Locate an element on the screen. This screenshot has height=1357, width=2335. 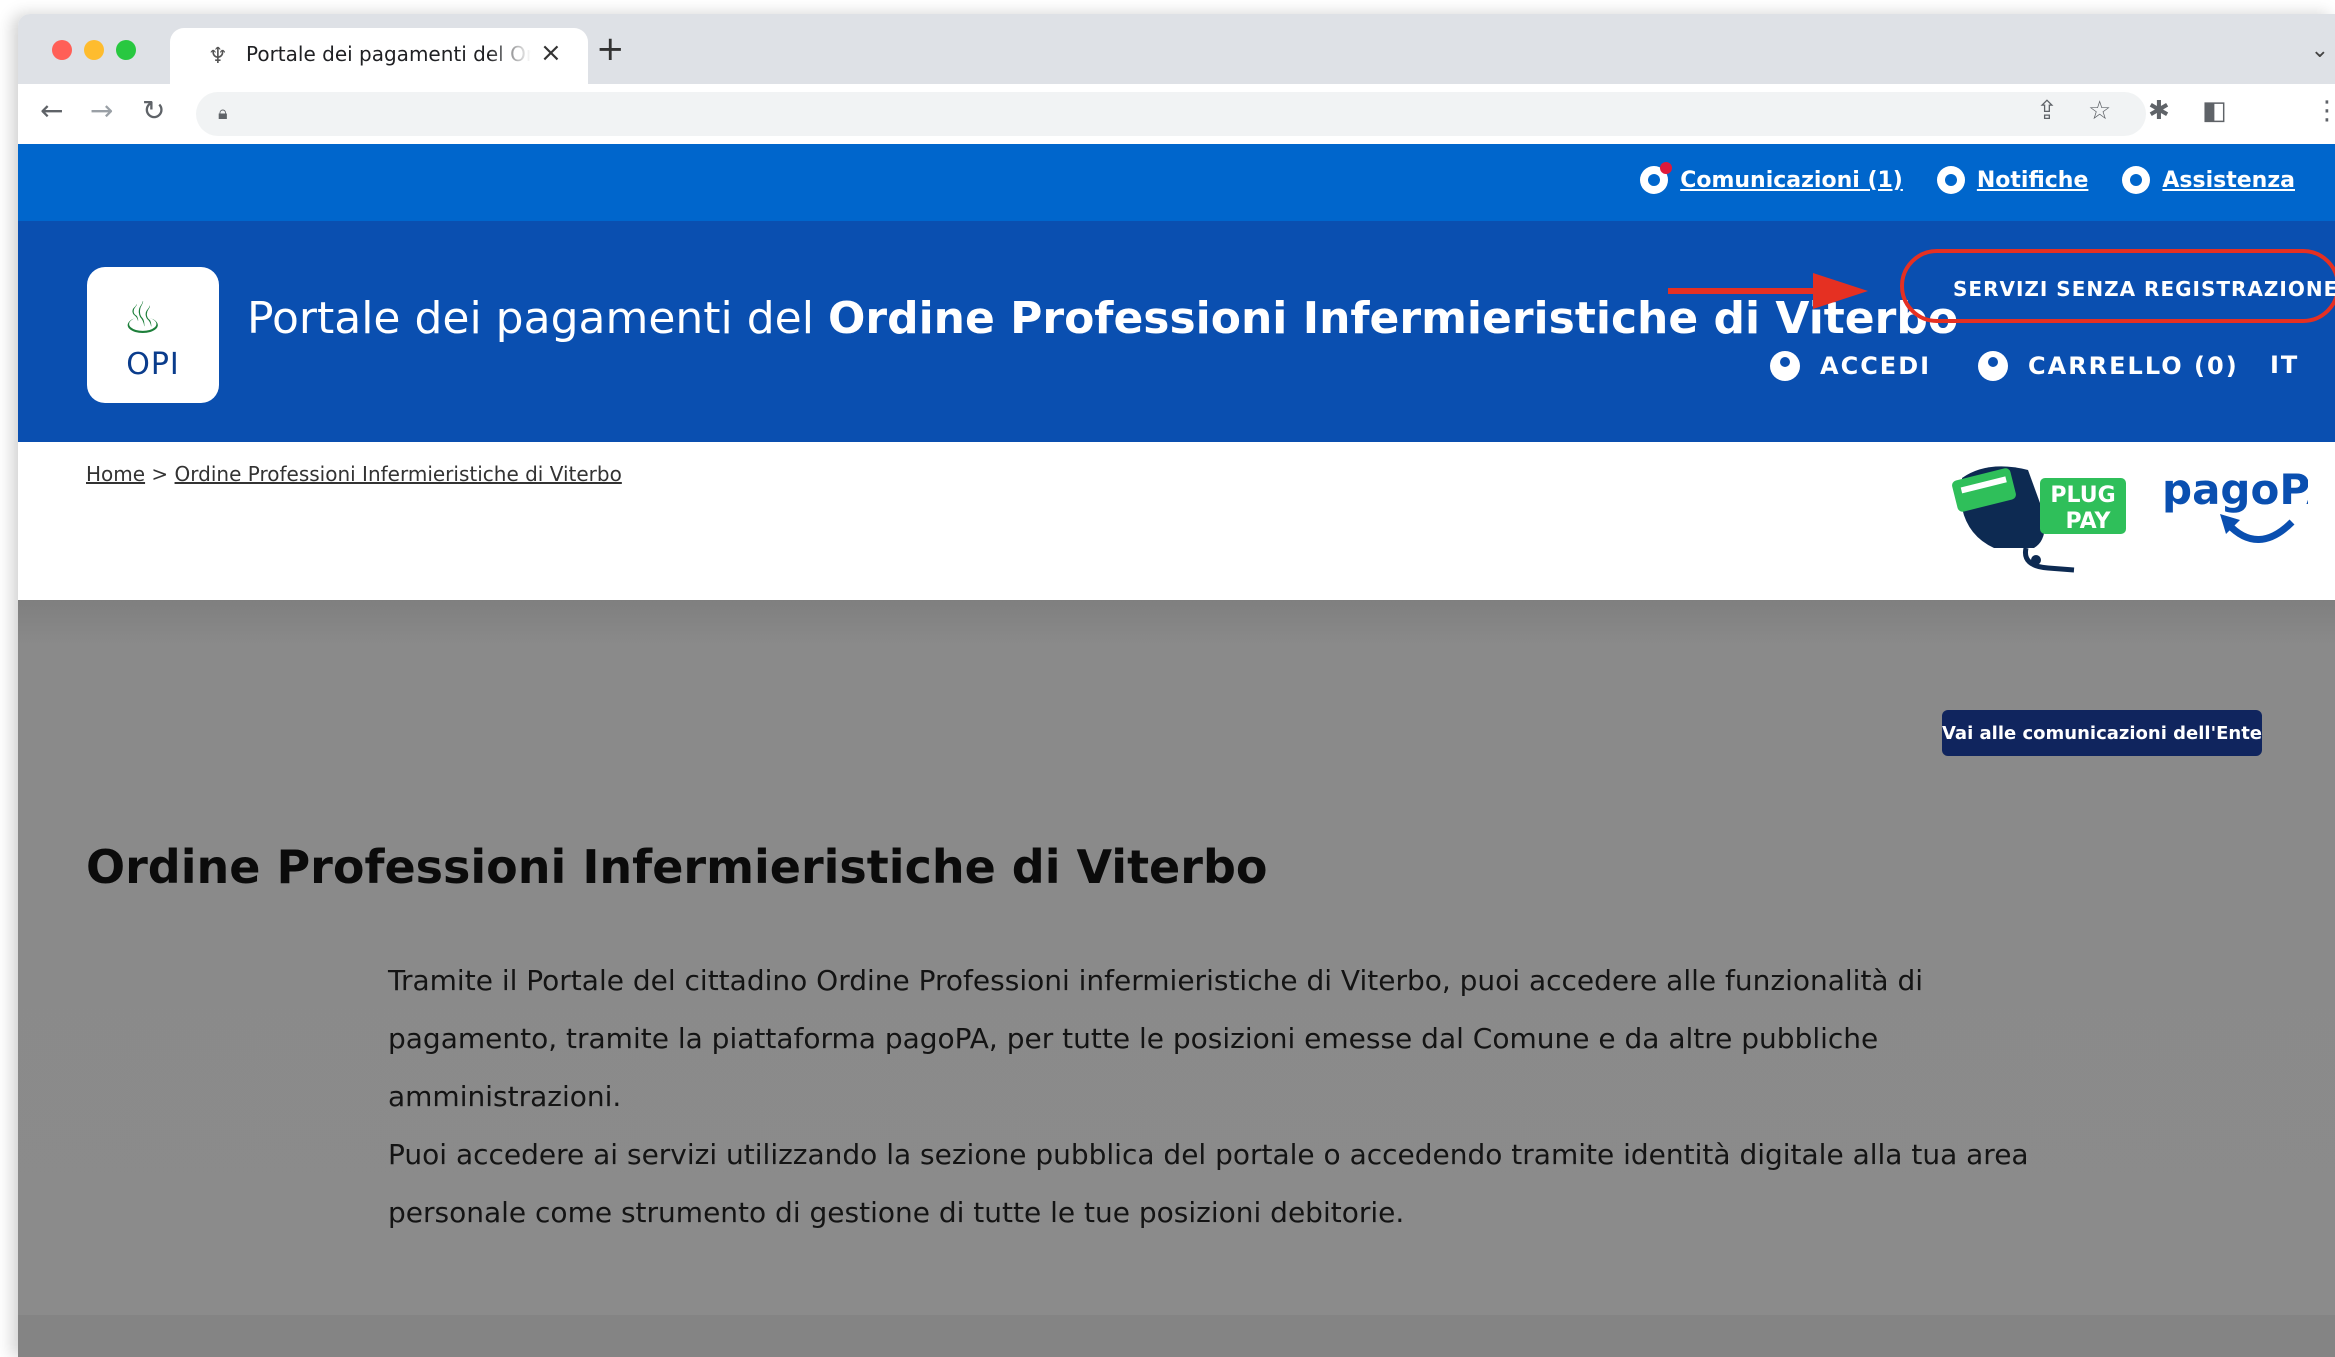
lock-icon: 🔒︎ is located at coordinates (223, 113).